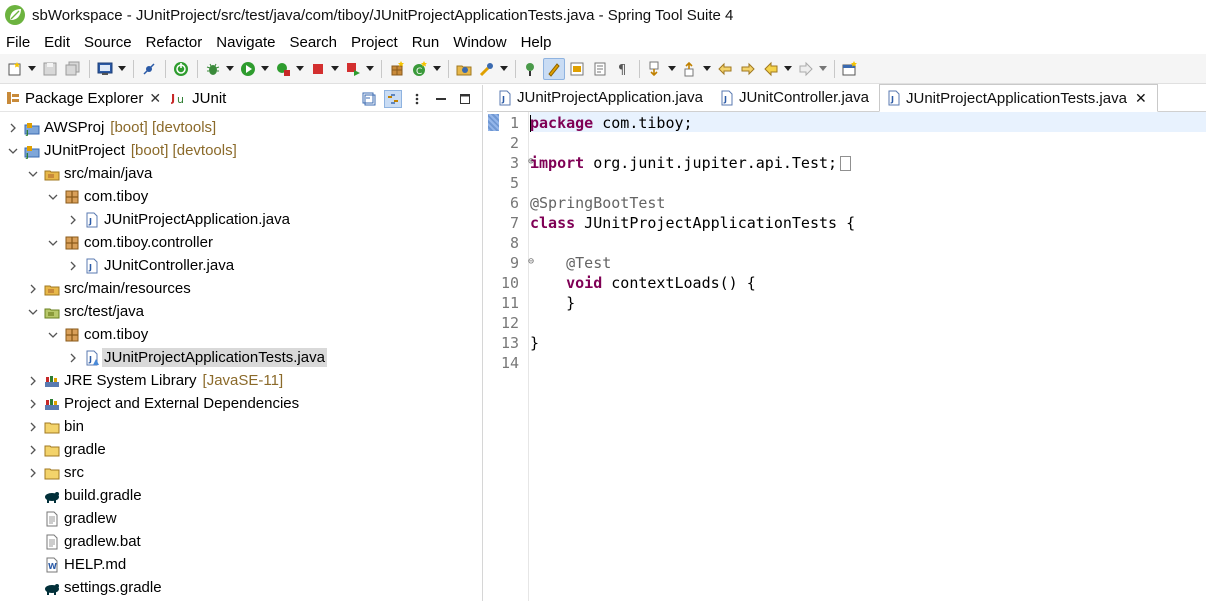 The image size is (1206, 601). I want to click on external-tools-dropdown-icon, so click(300, 69).